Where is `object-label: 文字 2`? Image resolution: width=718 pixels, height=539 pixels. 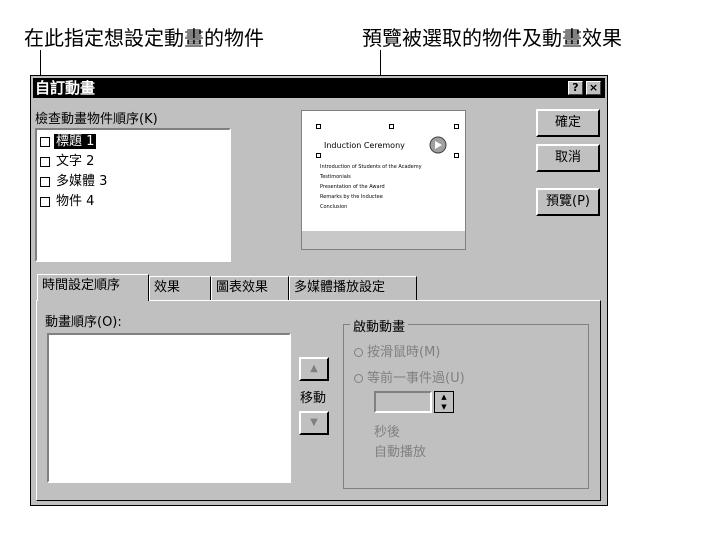 object-label: 文字 2 is located at coordinates (75, 161).